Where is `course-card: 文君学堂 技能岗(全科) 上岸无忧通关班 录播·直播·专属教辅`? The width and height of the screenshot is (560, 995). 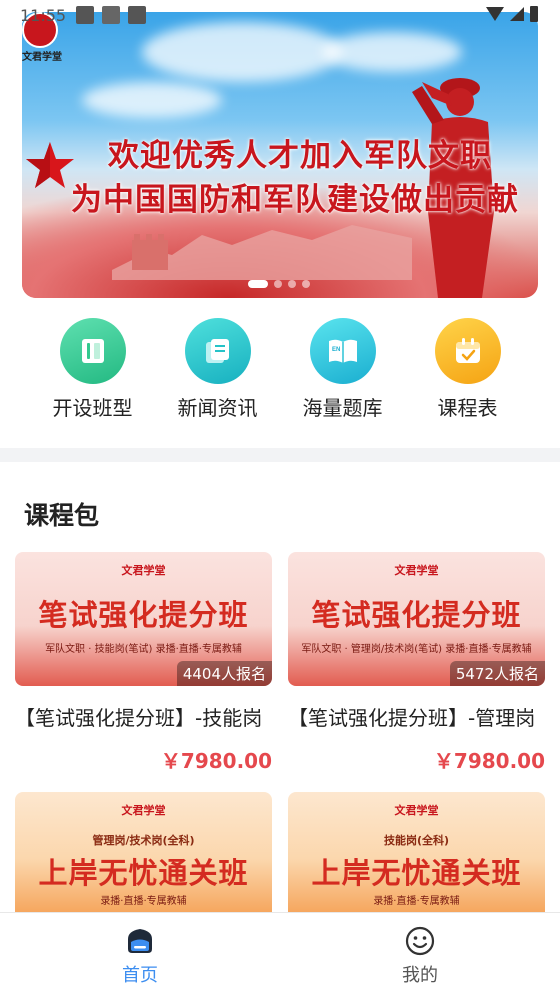 course-card: 文君学堂 技能岗(全科) 上岸无忧通关班 录播·直播·专属教辅 is located at coordinates (416, 859).